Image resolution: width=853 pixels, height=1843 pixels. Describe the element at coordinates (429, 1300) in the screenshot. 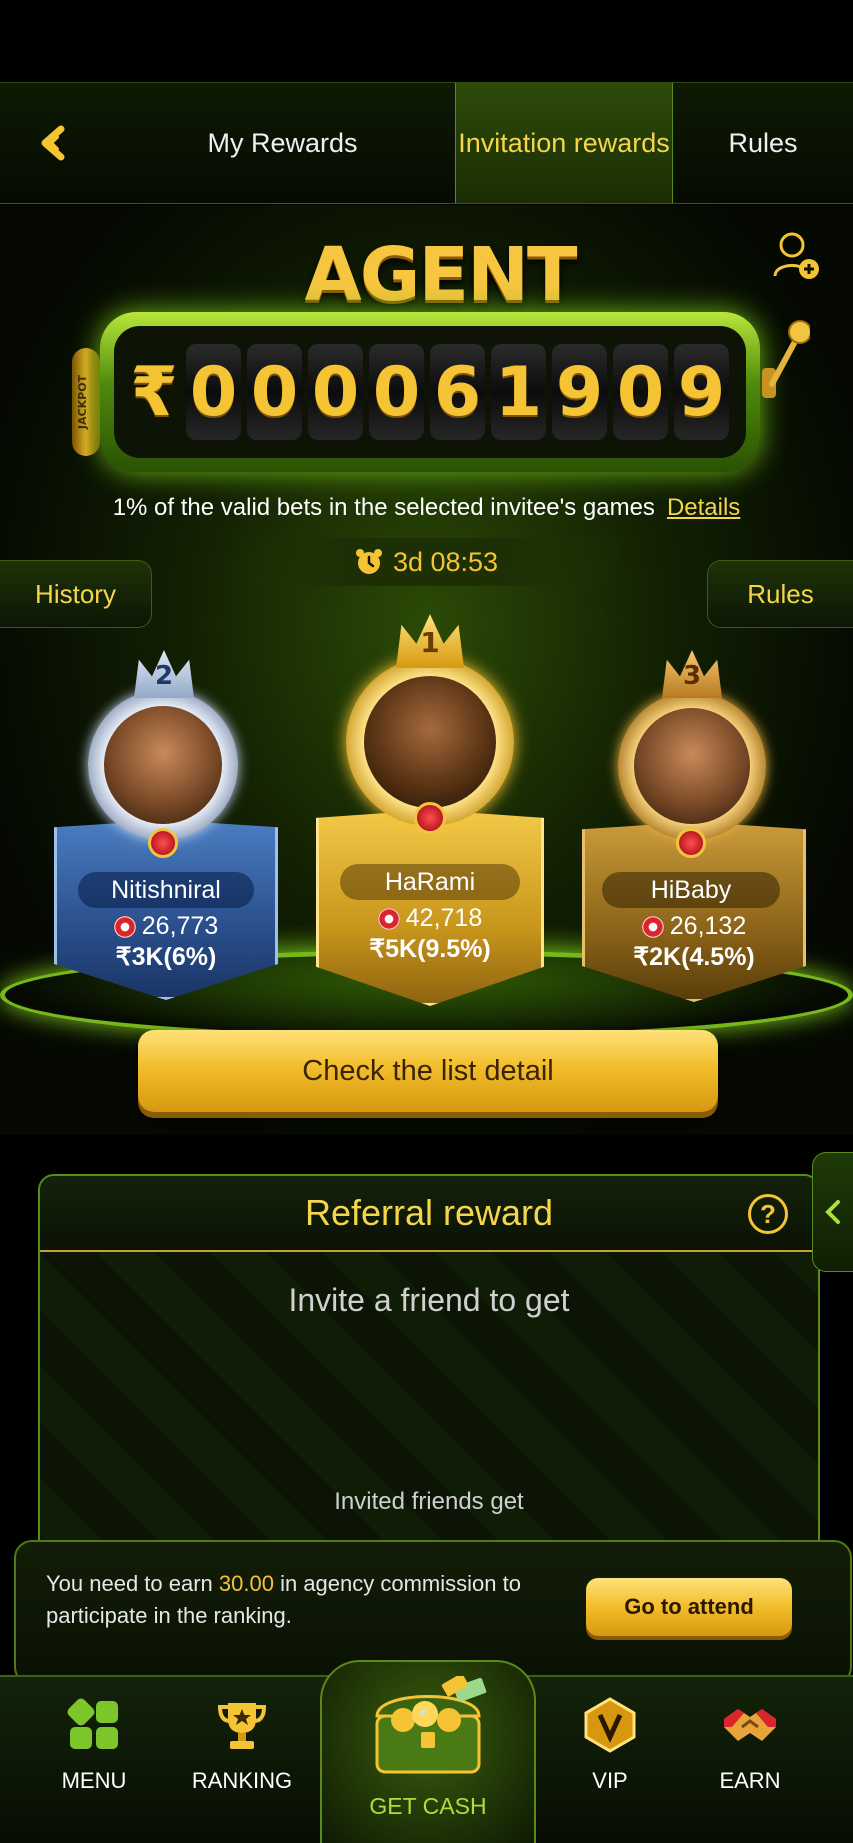

I see `invite-friend-text: Invite a friend to get` at that location.